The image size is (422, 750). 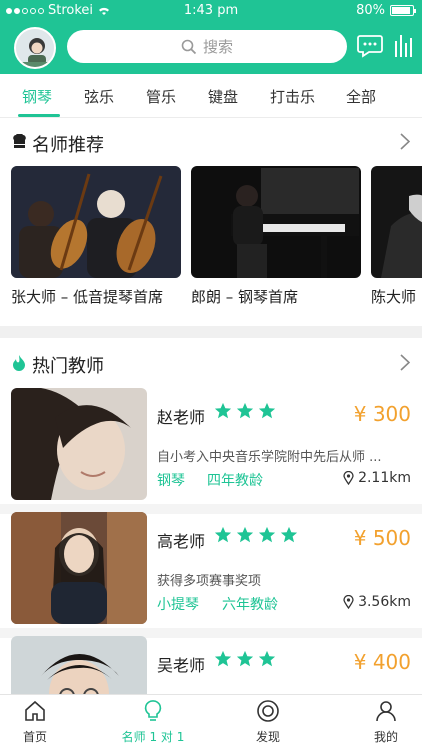 I want to click on featured-card: 陈大师, so click(x=396, y=236).